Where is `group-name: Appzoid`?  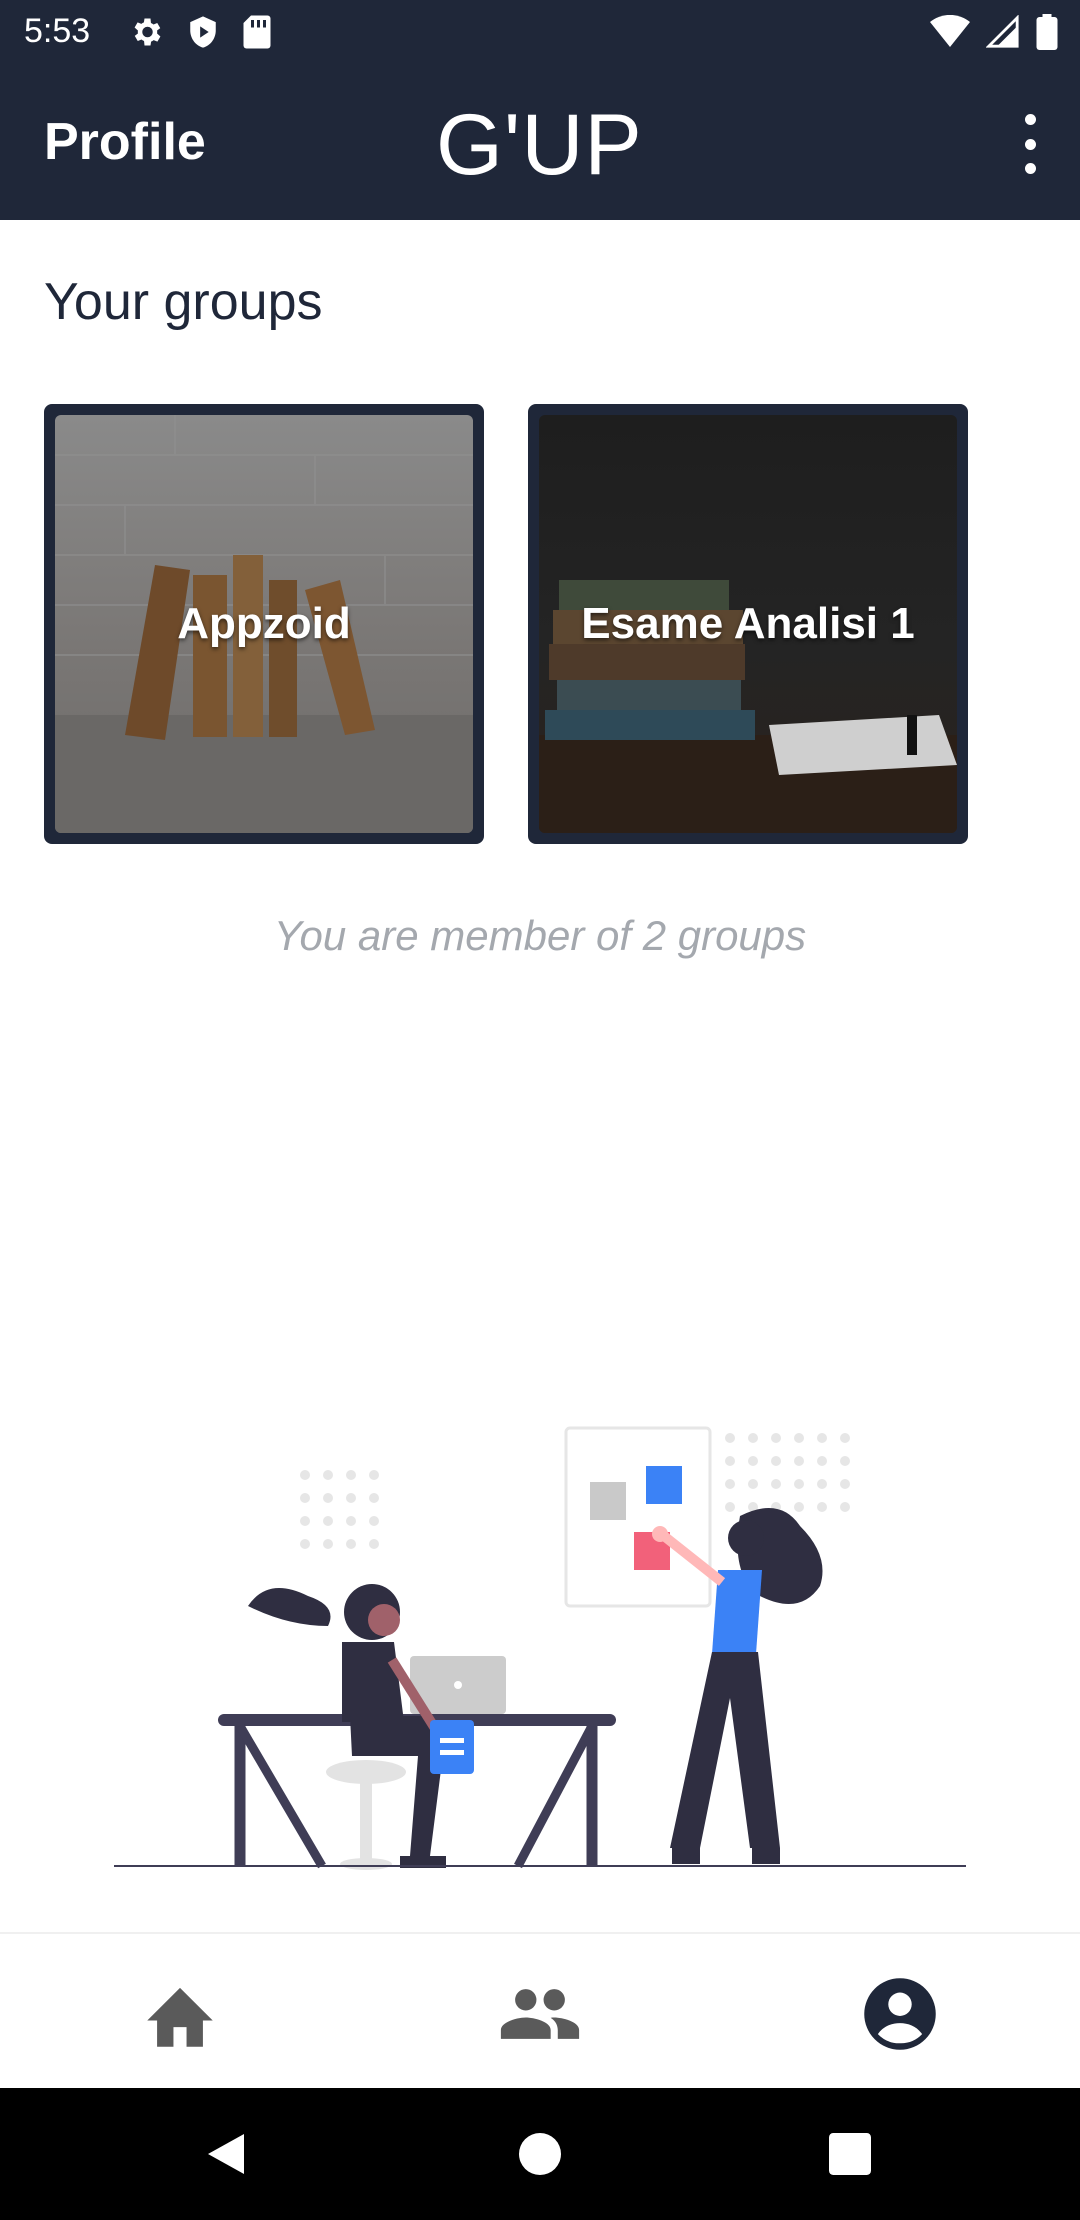
group-name: Appzoid is located at coordinates (264, 623).